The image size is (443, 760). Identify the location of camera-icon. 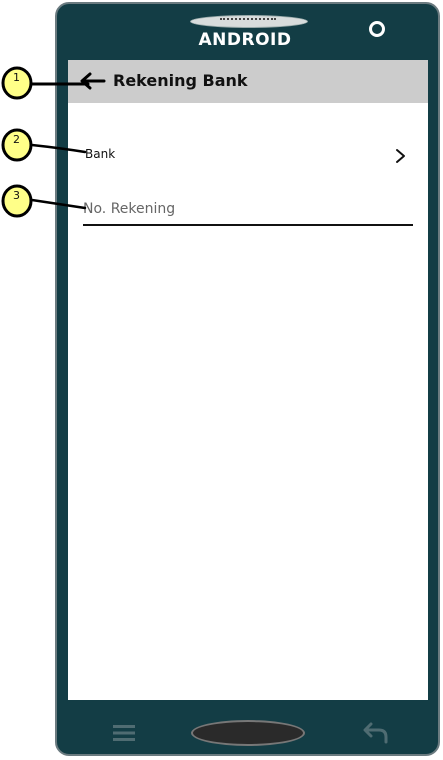
(377, 29).